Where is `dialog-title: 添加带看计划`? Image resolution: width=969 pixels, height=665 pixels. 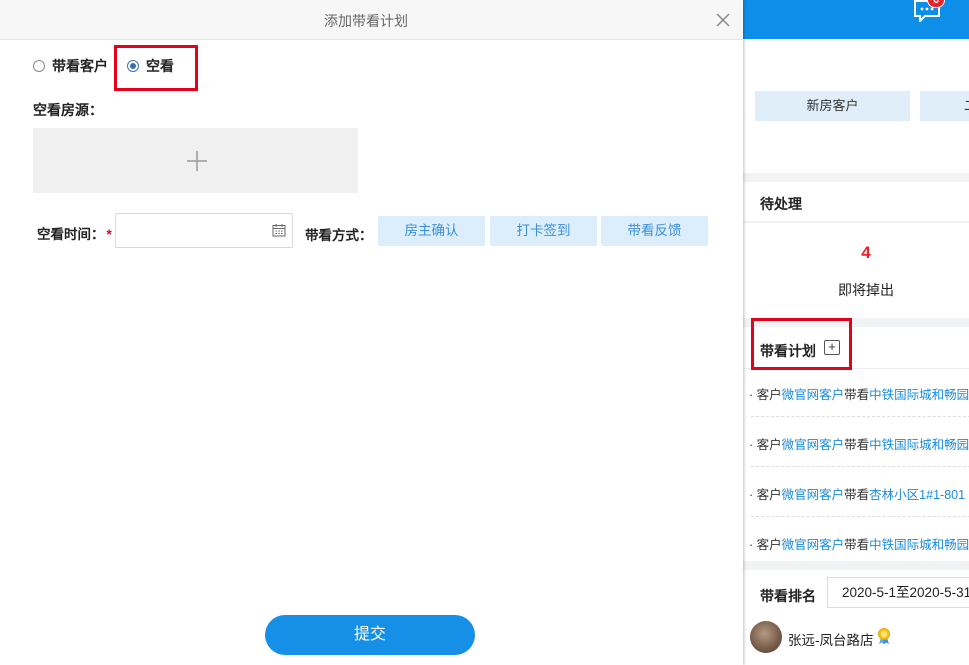 dialog-title: 添加带看计划 is located at coordinates (366, 21).